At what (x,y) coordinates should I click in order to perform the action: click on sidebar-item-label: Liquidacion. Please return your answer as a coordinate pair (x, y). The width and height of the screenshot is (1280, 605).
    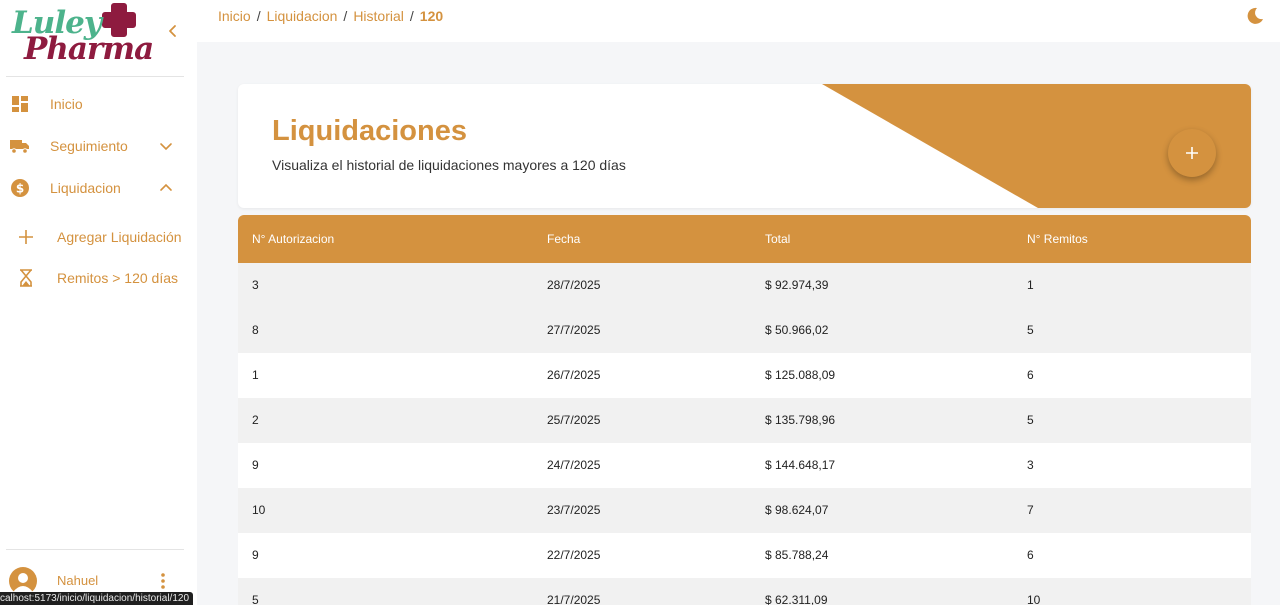
    Looking at the image, I should click on (85, 188).